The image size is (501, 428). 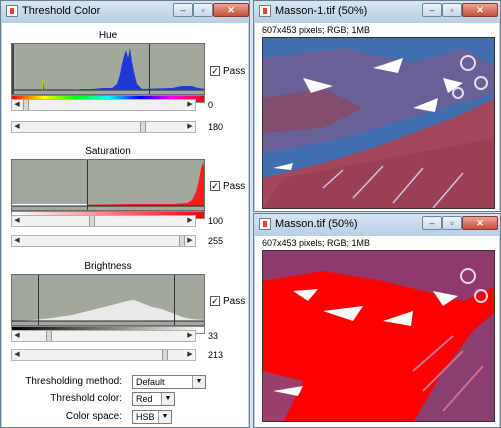 What do you see at coordinates (215, 186) in the screenshot?
I see `saturation-pass-checkbox: ✓` at bounding box center [215, 186].